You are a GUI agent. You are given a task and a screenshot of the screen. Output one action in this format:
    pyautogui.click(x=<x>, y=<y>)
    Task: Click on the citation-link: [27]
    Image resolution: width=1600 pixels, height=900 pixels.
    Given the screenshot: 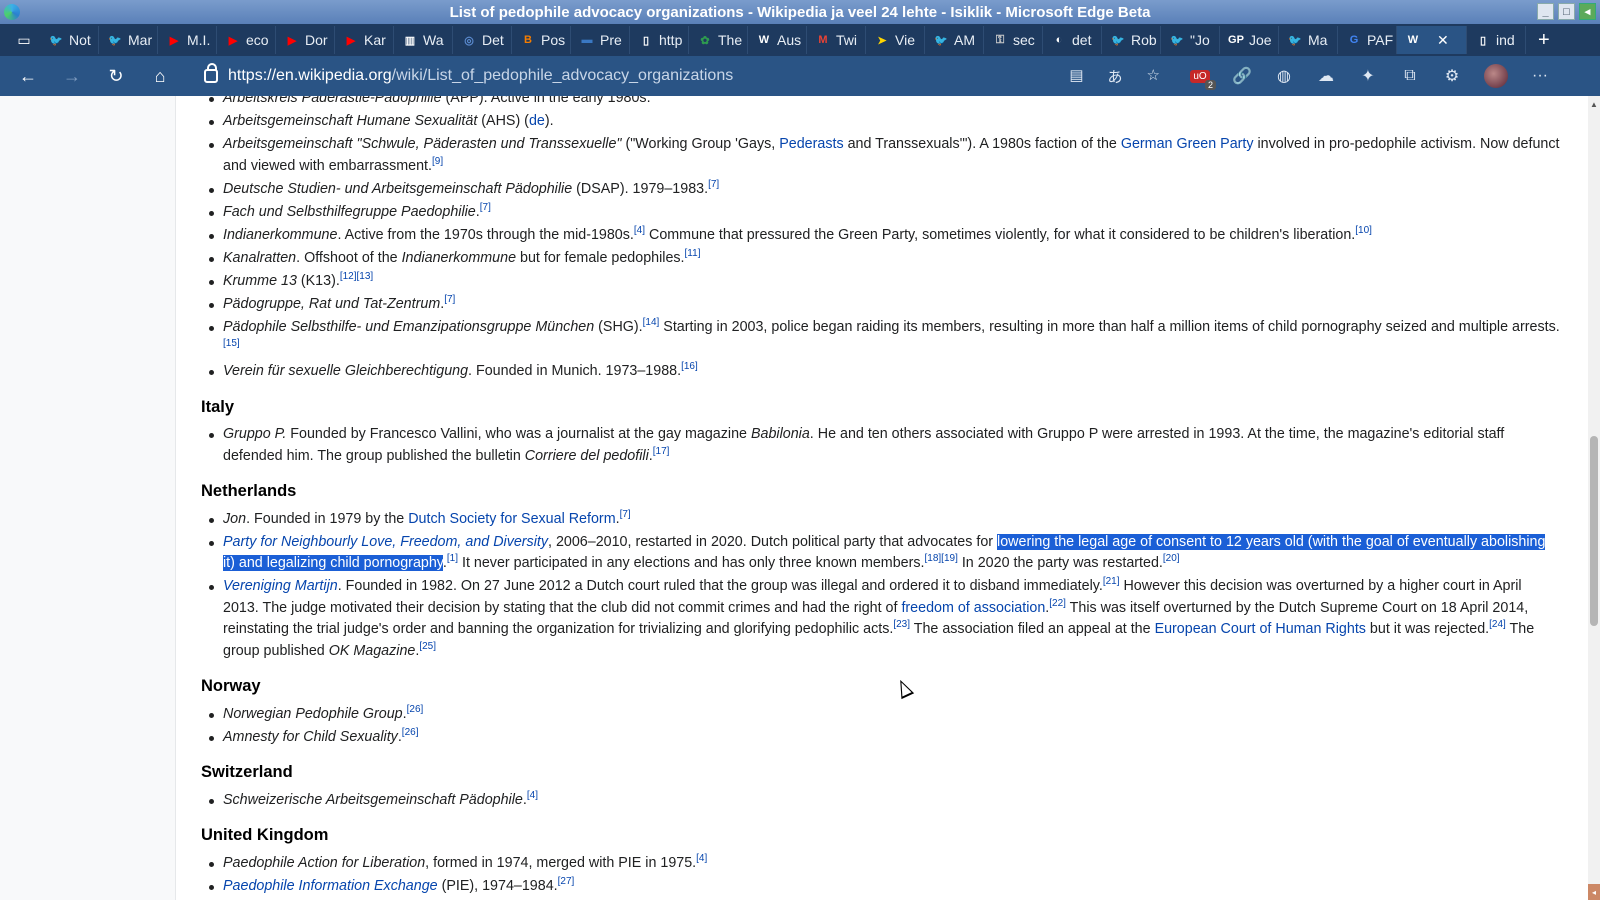 What is the action you would take?
    pyautogui.click(x=566, y=881)
    